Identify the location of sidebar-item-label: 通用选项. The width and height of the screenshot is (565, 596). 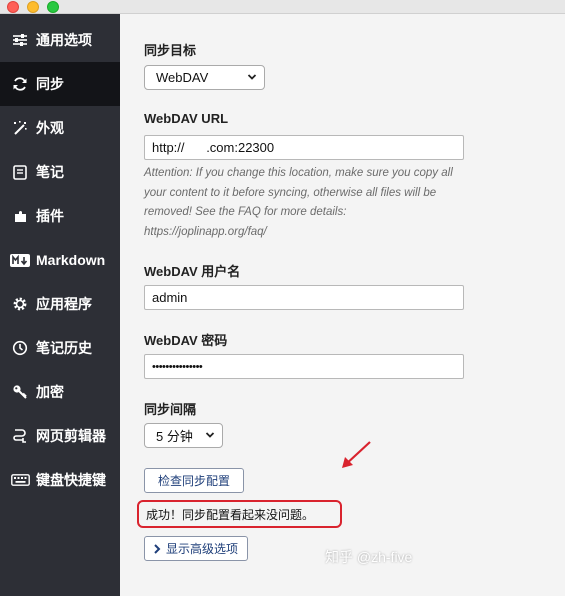
(64, 40).